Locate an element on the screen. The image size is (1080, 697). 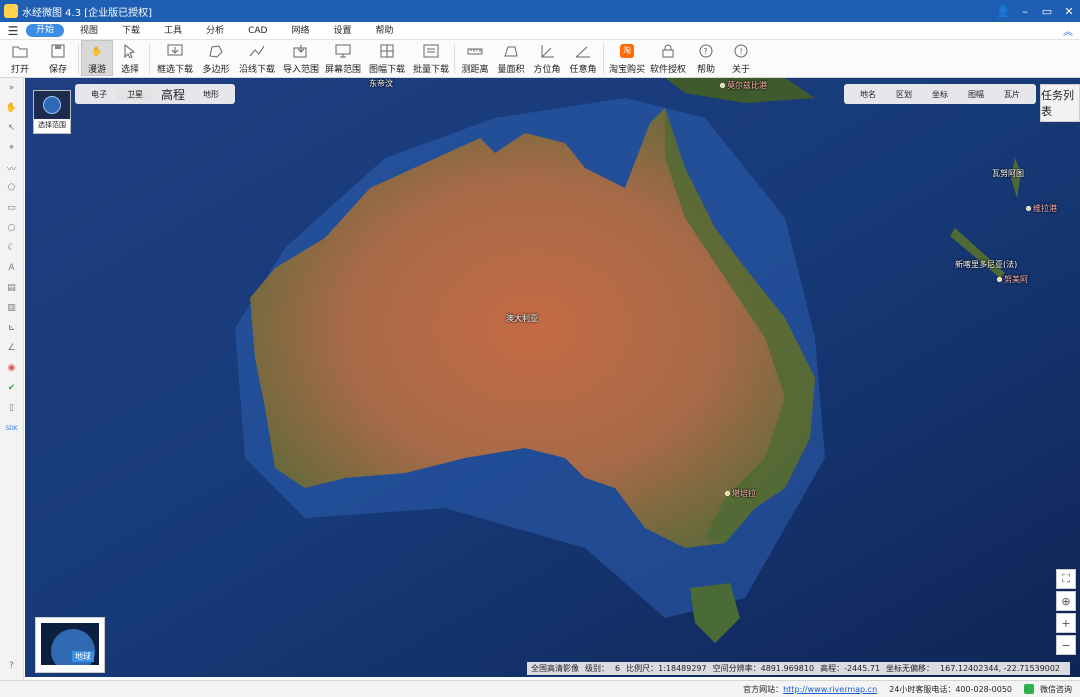
hand-icon: ✋ is located at coordinates (12, 108).